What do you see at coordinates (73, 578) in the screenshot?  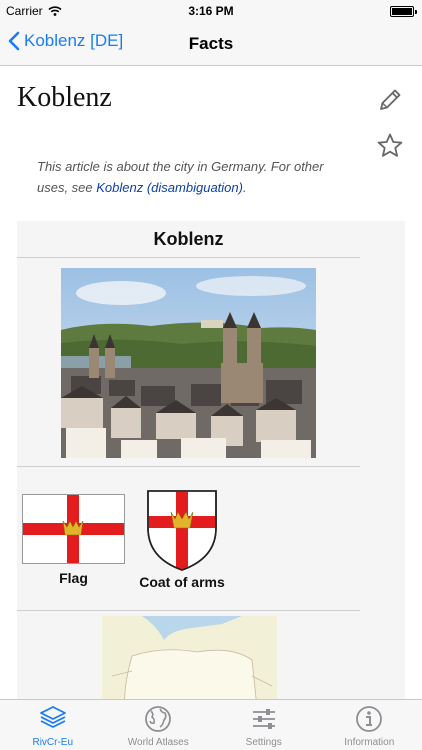 I see `flag-caption: Flag` at bounding box center [73, 578].